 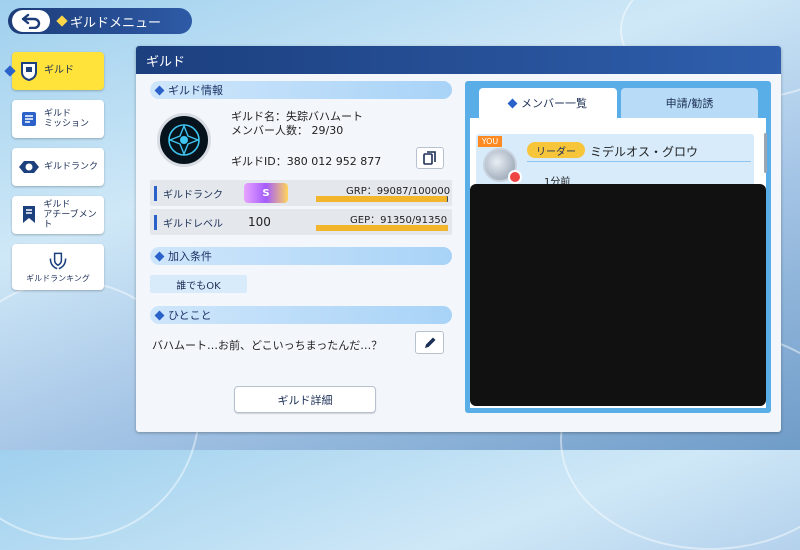 I want to click on gep-progress-fill, so click(x=382, y=228).